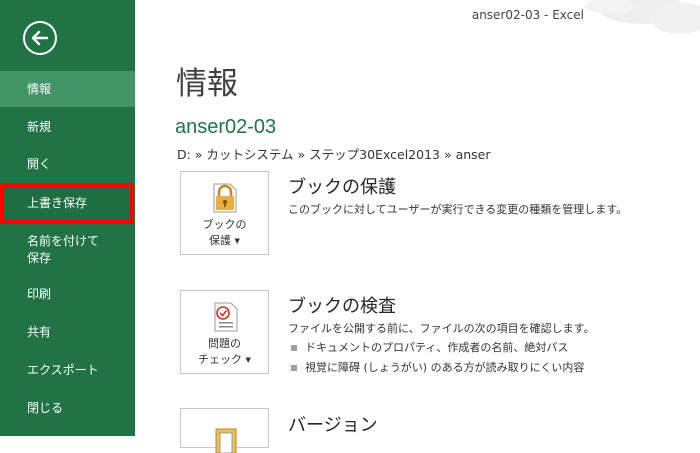  What do you see at coordinates (207, 84) in the screenshot?
I see `page-title: 情報` at bounding box center [207, 84].